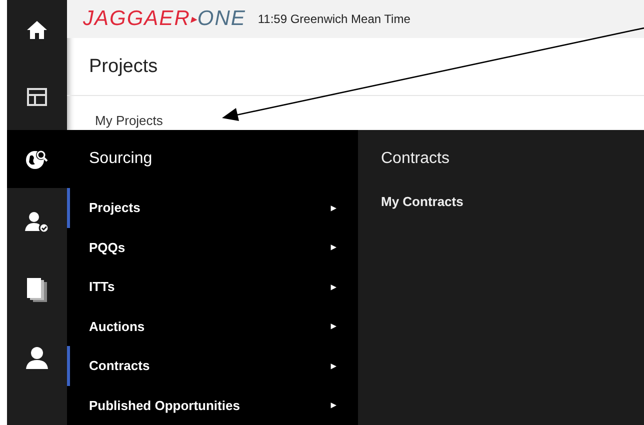  Describe the element at coordinates (212, 247) in the screenshot. I see `menu-item: PQQs ▸` at that location.